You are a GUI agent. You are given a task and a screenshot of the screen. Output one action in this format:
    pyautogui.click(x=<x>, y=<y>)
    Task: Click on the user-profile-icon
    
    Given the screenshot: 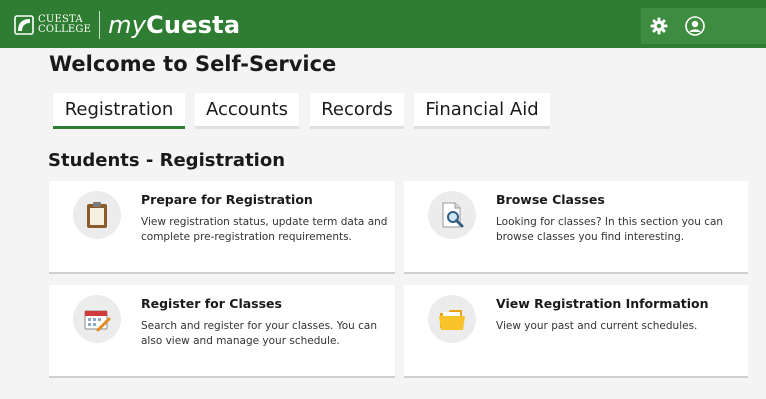 What is the action you would take?
    pyautogui.click(x=695, y=26)
    